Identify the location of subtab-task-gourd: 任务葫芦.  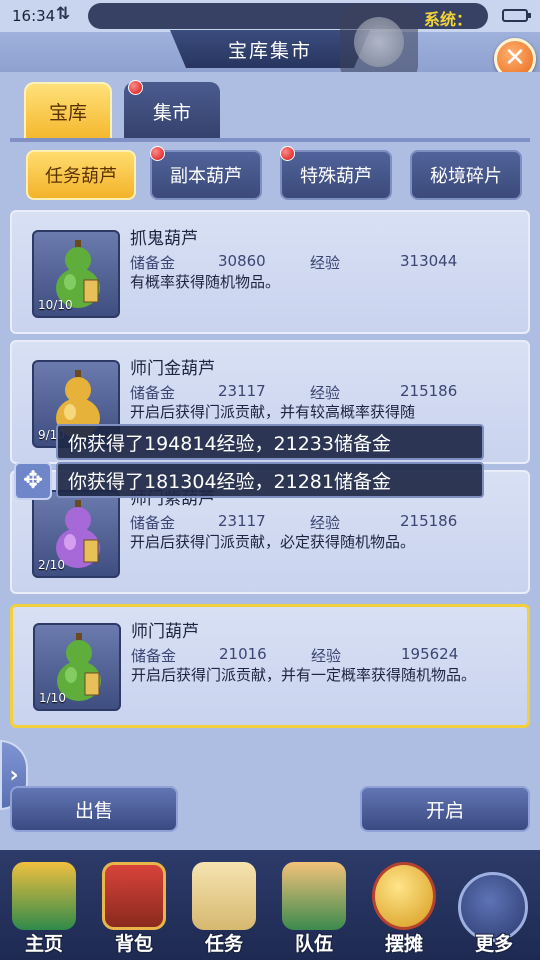
(81, 175).